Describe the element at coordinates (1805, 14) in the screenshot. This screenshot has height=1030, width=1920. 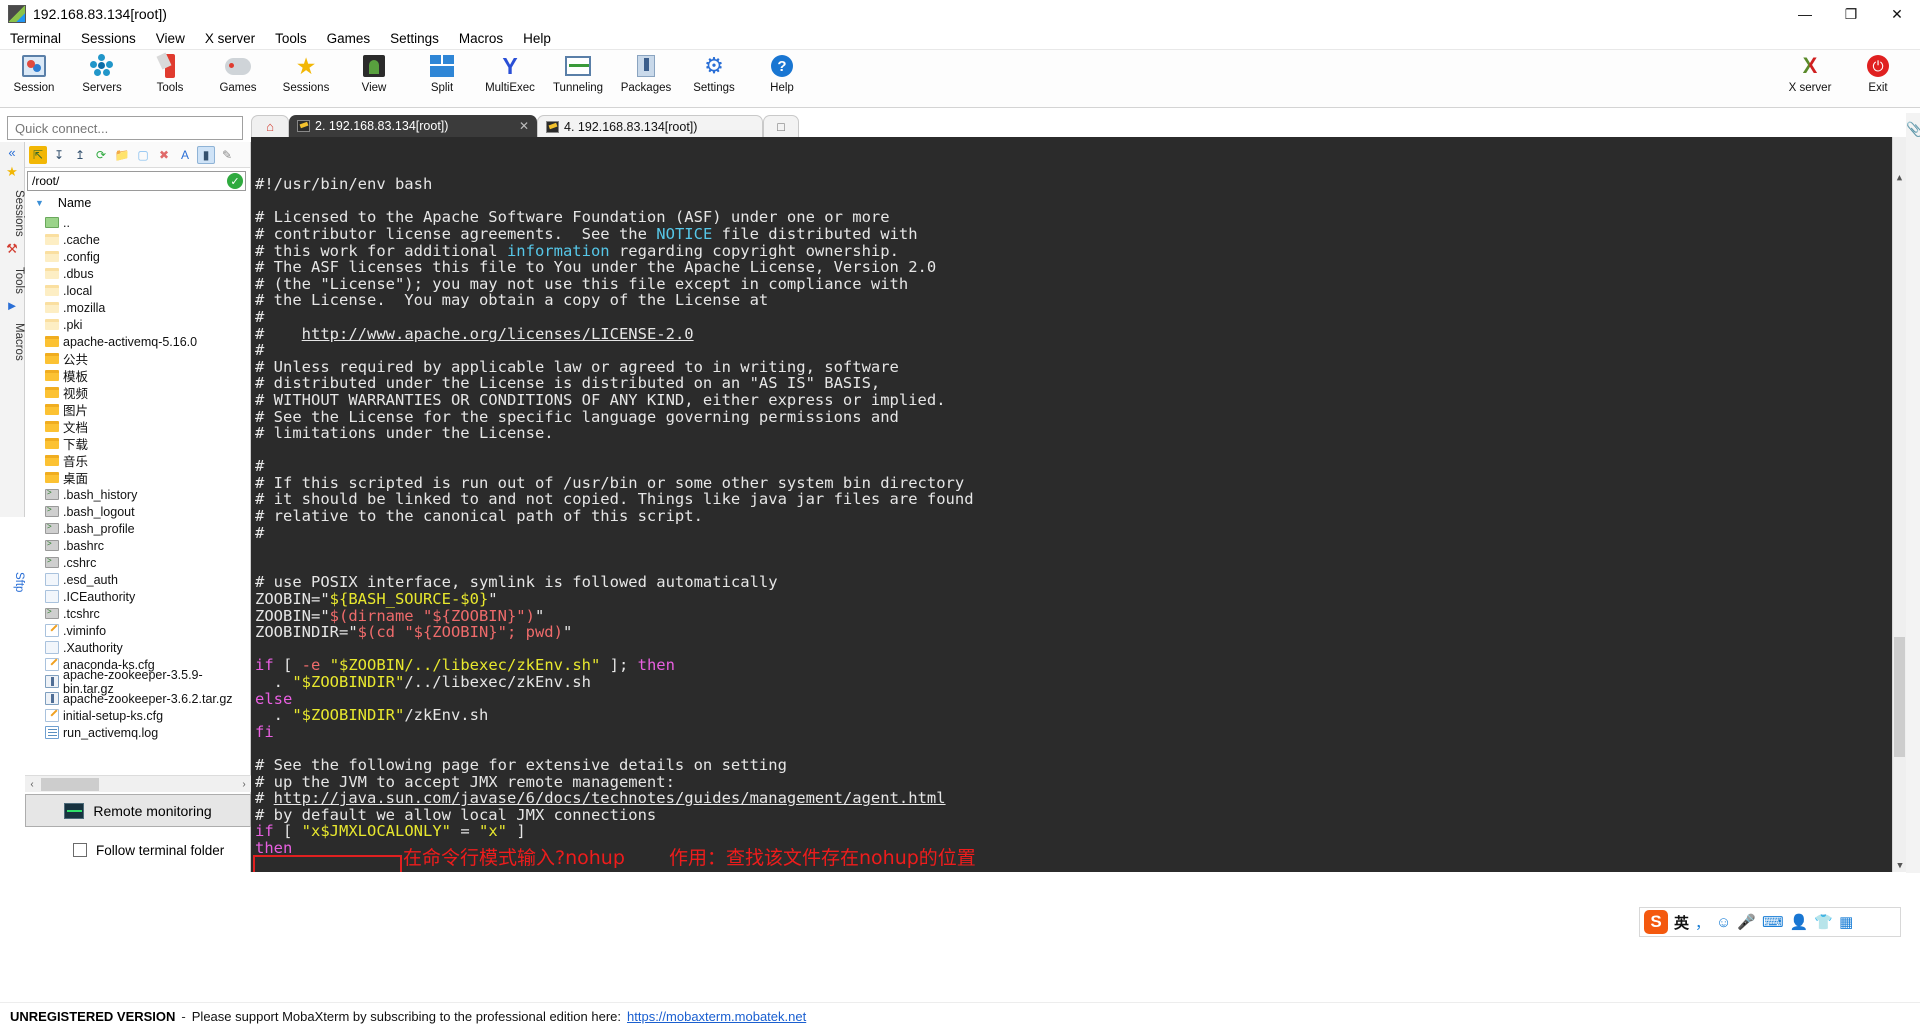
I see `minimize-button: —` at that location.